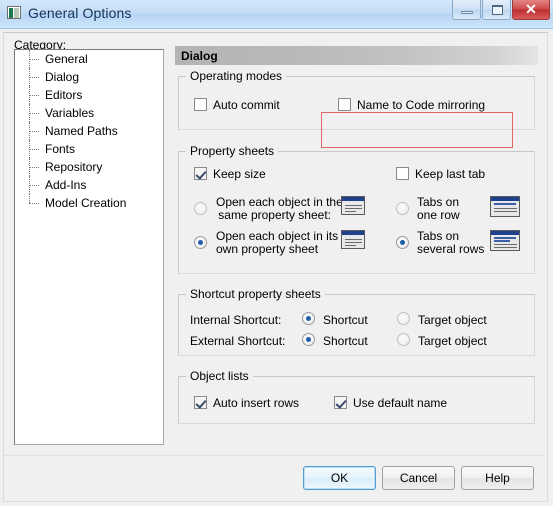 The height and width of the screenshot is (506, 553). Describe the element at coordinates (274, 215) in the screenshot. I see `open-same-sheet-line2: same property sheet:` at that location.